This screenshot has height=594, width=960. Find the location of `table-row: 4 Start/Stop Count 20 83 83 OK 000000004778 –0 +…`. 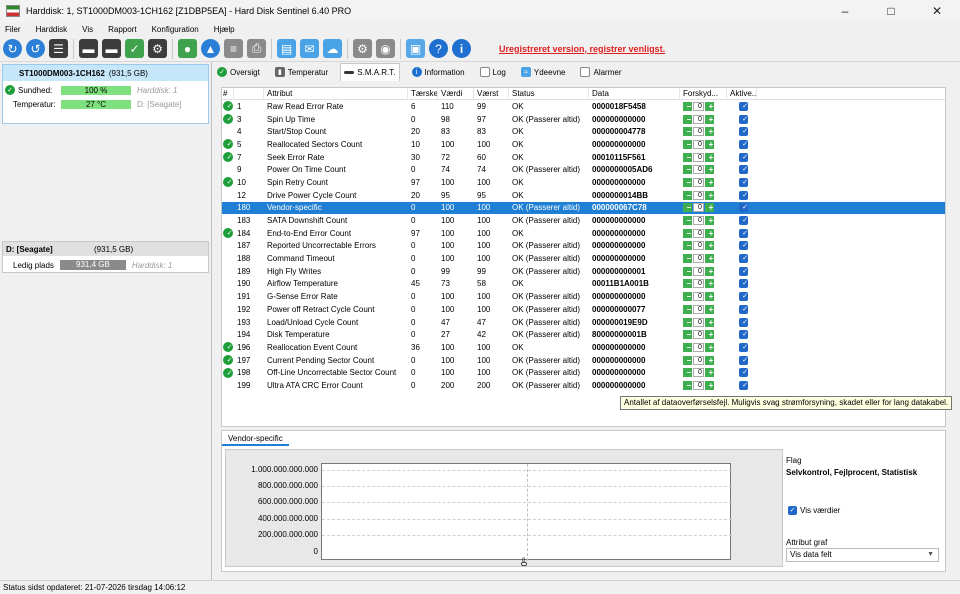

table-row: 4 Start/Stop Count 20 83 83 OK 000000004778 –0 +… is located at coordinates (583, 131).